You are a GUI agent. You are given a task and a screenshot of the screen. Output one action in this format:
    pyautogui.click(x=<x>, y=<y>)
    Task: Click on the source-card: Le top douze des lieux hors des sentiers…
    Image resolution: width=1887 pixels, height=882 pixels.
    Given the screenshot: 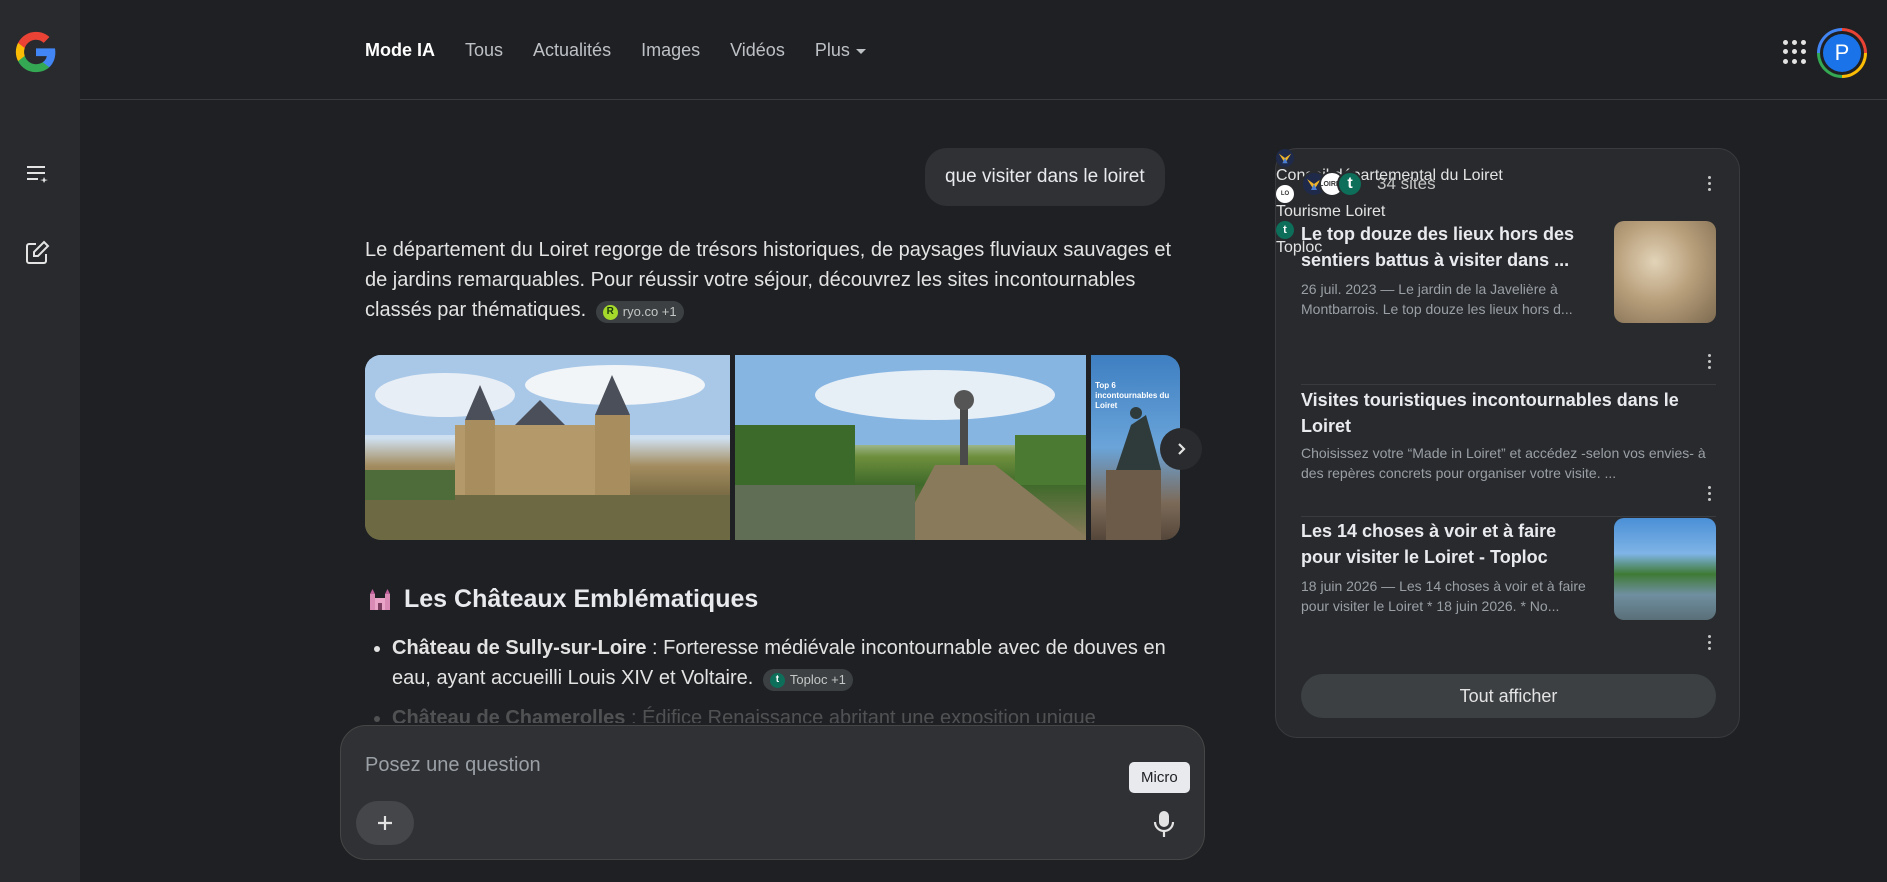 What is the action you would take?
    pyautogui.click(x=1508, y=278)
    